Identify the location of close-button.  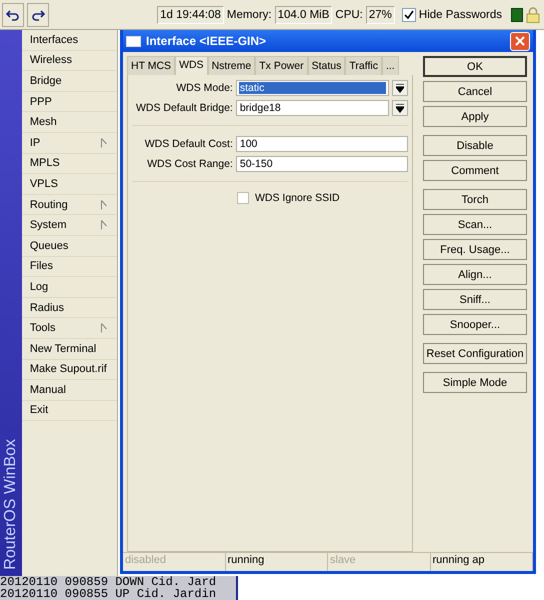
(520, 41).